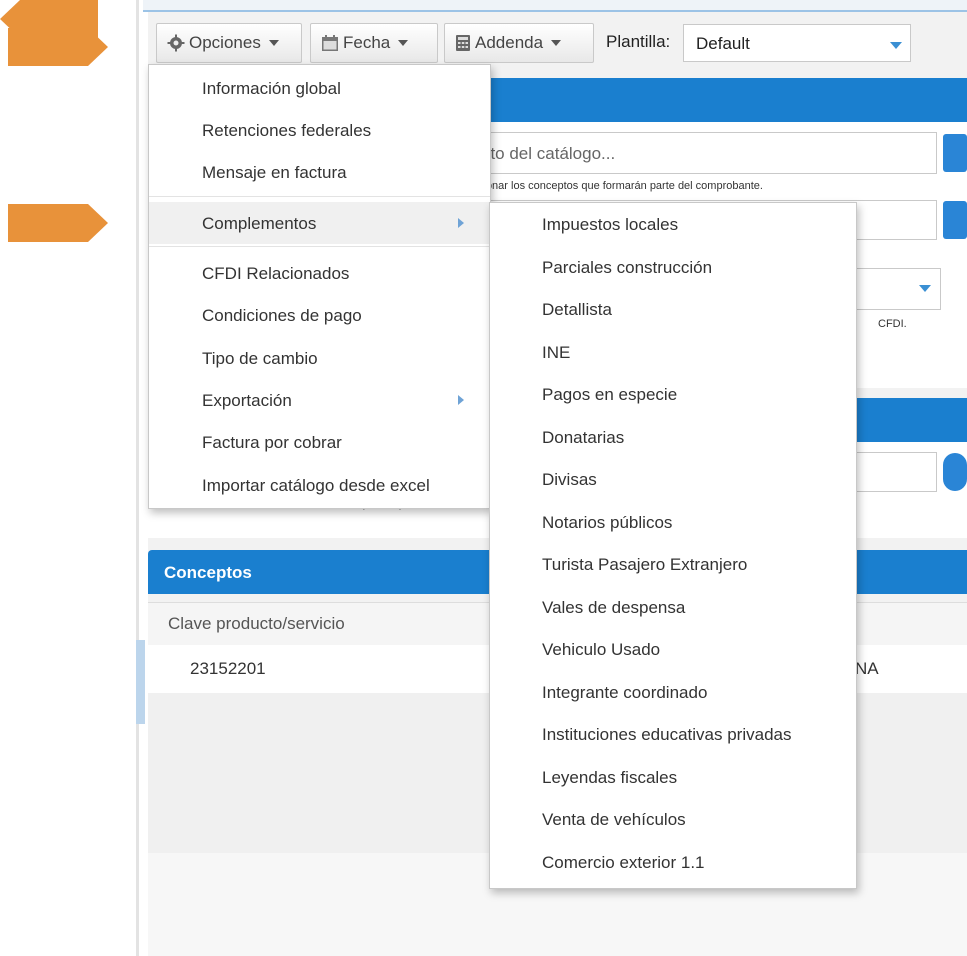 The width and height of the screenshot is (967, 956). What do you see at coordinates (723, 43) in the screenshot?
I see `plantilla-value: Default` at bounding box center [723, 43].